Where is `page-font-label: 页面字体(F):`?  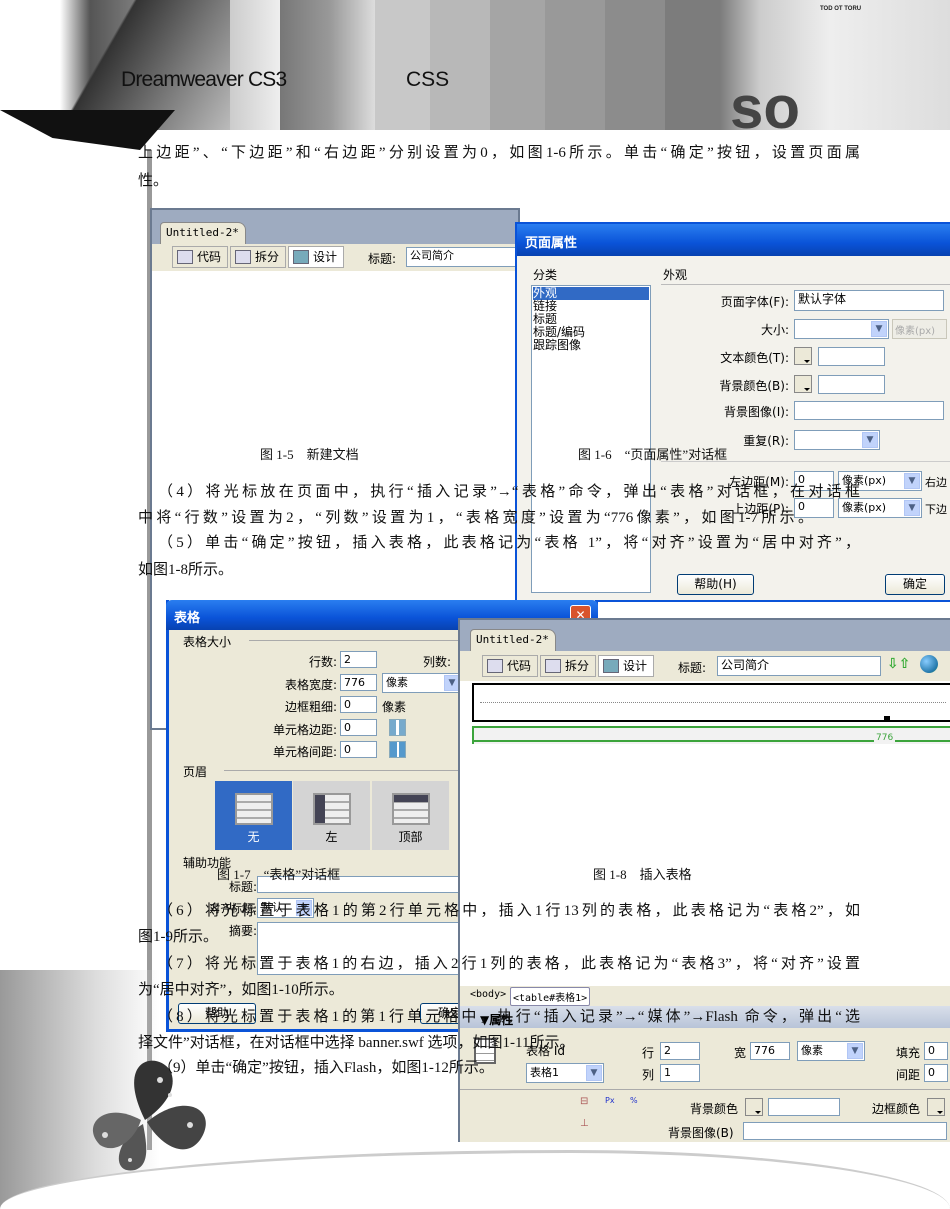 page-font-label: 页面字体(F): is located at coordinates (754, 302).